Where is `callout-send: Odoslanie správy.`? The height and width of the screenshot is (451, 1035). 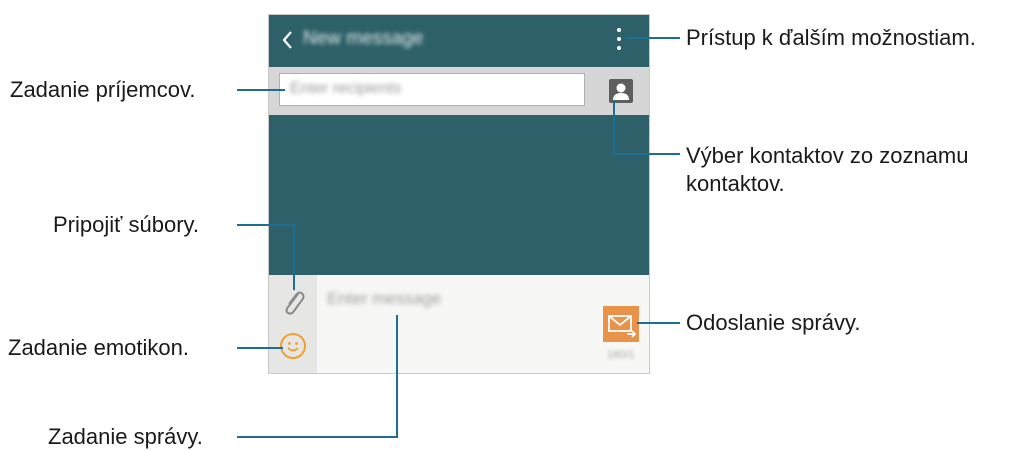
callout-send: Odoslanie správy. is located at coordinates (773, 322).